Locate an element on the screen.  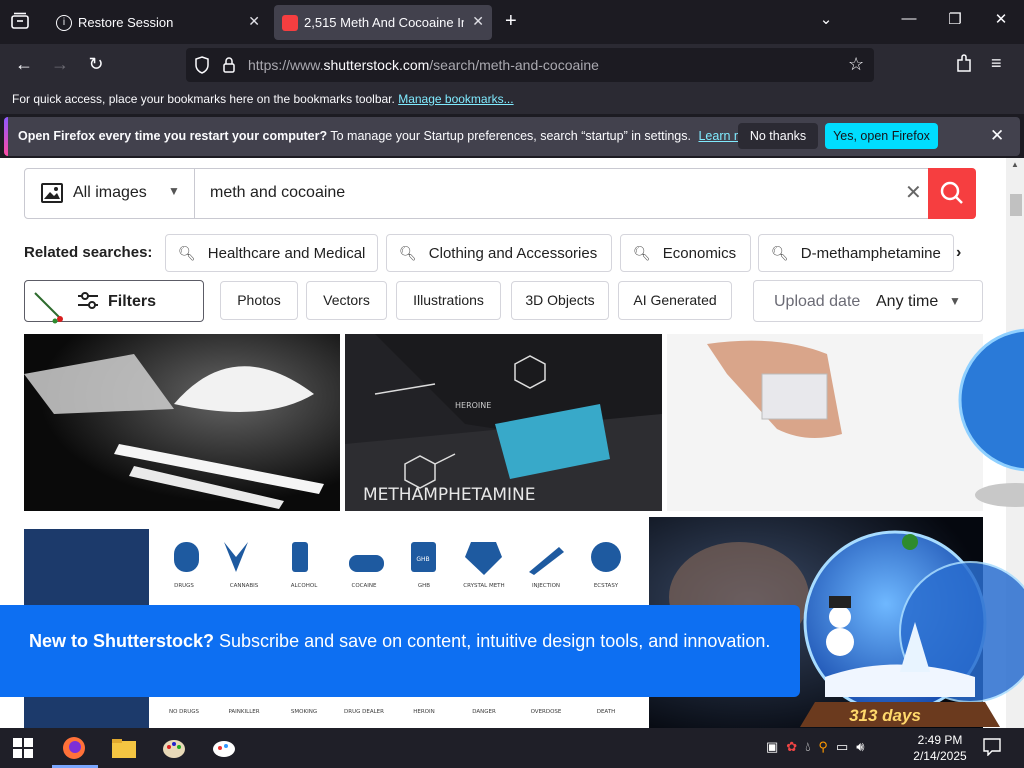
tray-app-icon-2: ✿ is located at coordinates (795, 746).